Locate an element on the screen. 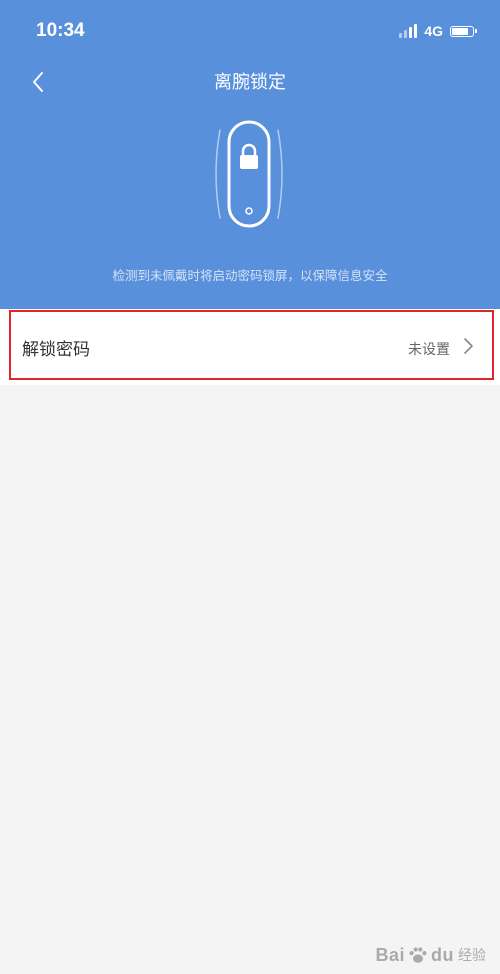 The width and height of the screenshot is (500, 974). status-bar: 10:34 4G is located at coordinates (250, 30).